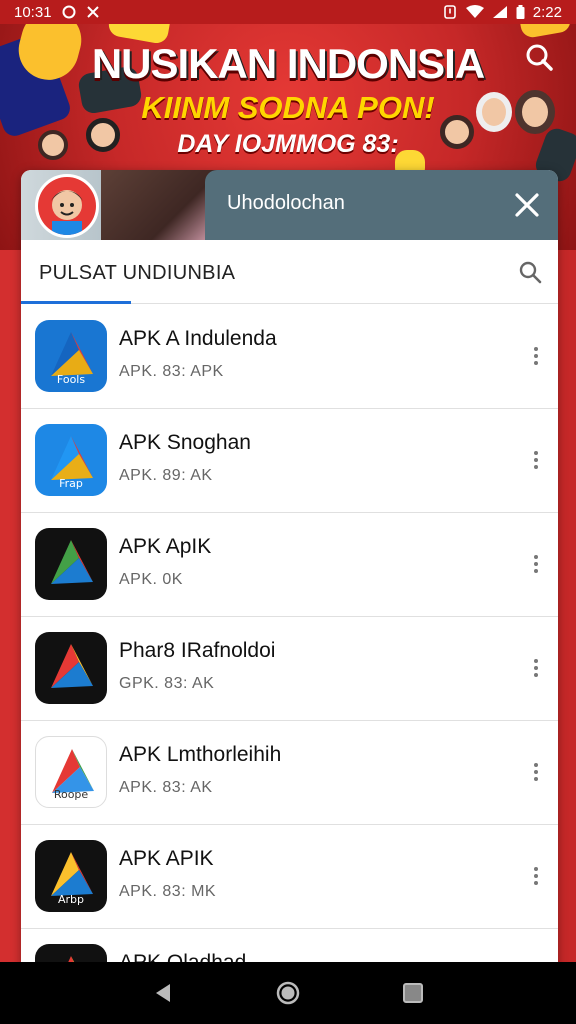 The image size is (576, 1024). I want to click on status-time: 10:31, so click(33, 12).